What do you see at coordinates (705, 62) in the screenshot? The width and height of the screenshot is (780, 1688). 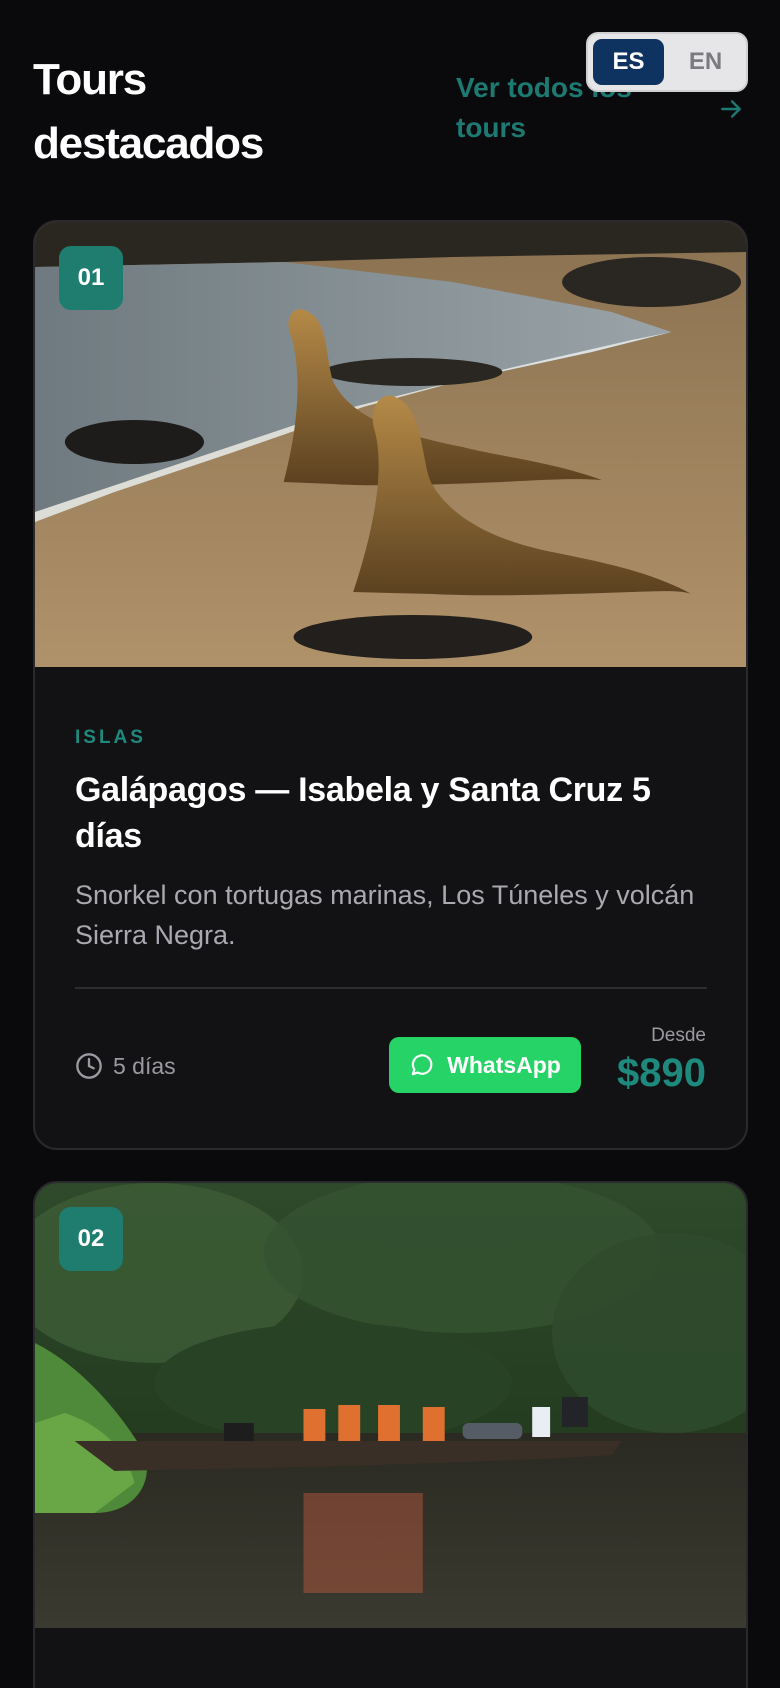 I see `lang-en-button: EN` at bounding box center [705, 62].